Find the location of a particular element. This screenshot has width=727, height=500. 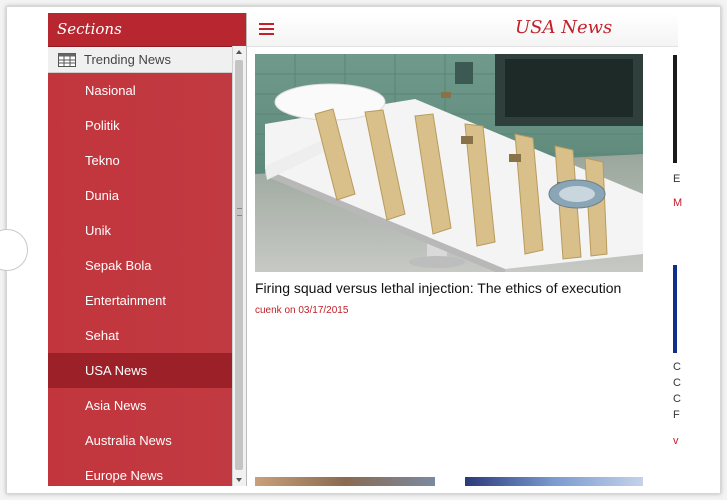

sidebar-item-australia-news: Australia News is located at coordinates (140, 440).